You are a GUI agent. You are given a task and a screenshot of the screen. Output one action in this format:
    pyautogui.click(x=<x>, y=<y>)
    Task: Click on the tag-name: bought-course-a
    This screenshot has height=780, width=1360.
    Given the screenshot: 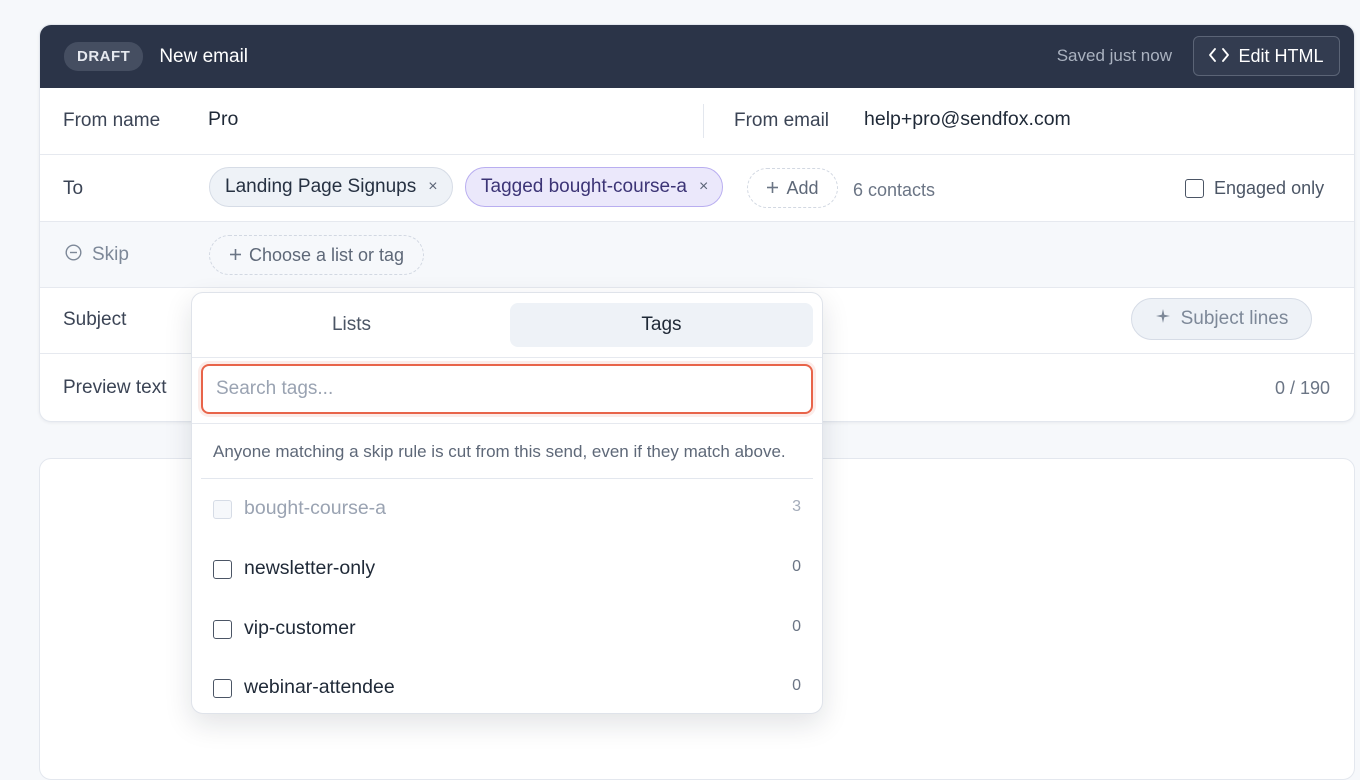 What is the action you would take?
    pyautogui.click(x=315, y=508)
    